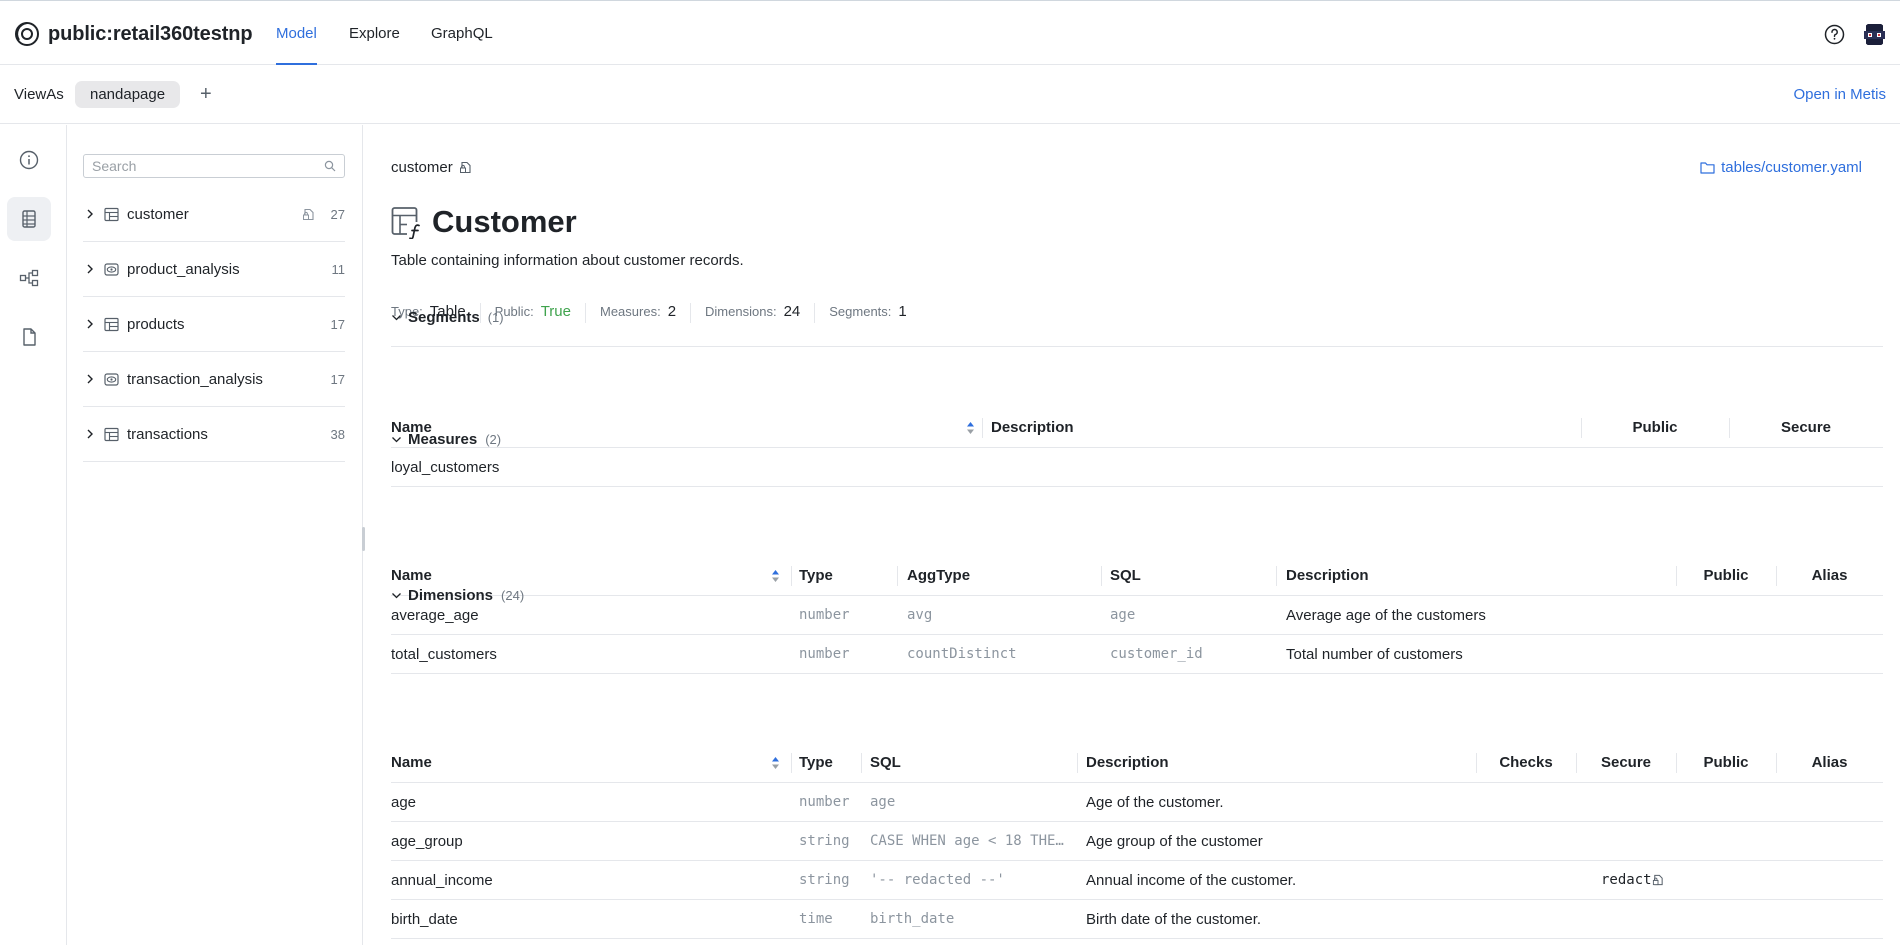  I want to click on section-count: (24), so click(513, 595).